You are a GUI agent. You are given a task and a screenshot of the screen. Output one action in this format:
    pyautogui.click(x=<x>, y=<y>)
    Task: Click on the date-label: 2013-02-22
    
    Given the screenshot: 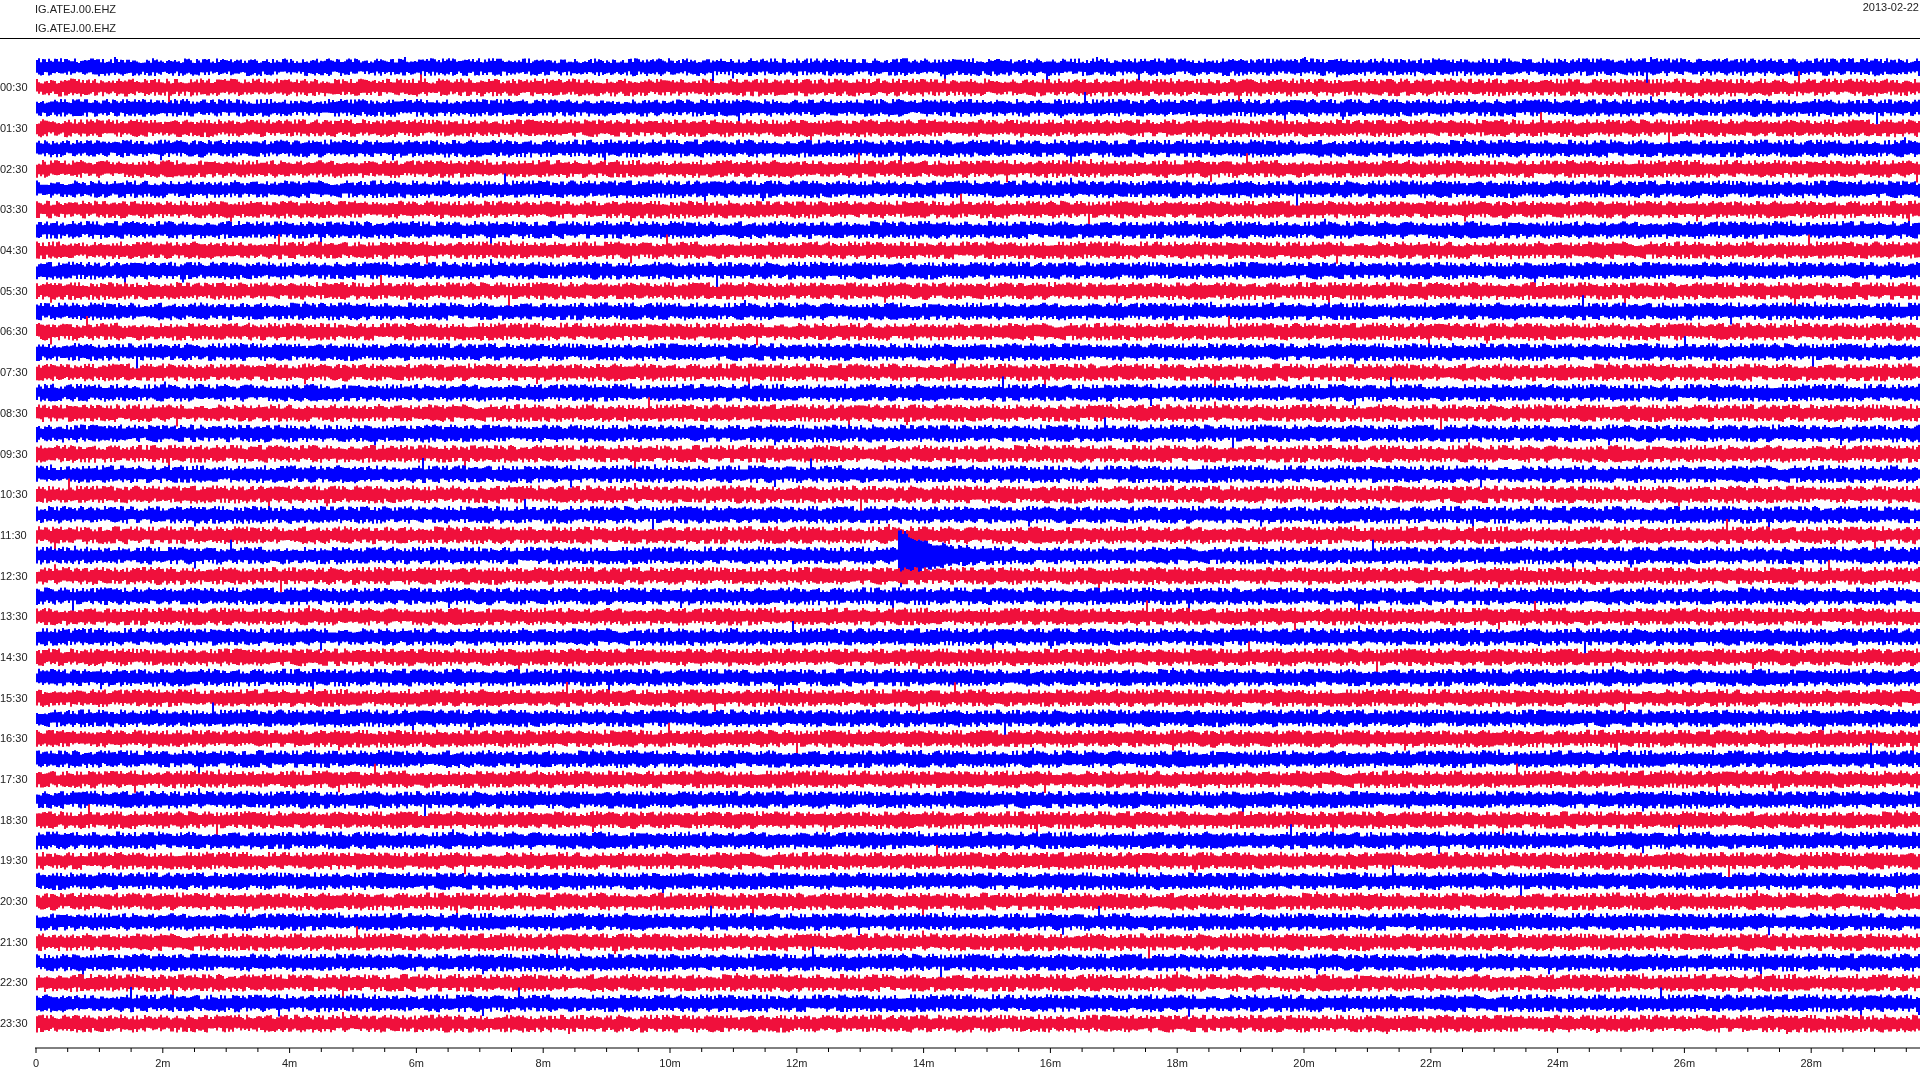 What is the action you would take?
    pyautogui.click(x=1891, y=7)
    